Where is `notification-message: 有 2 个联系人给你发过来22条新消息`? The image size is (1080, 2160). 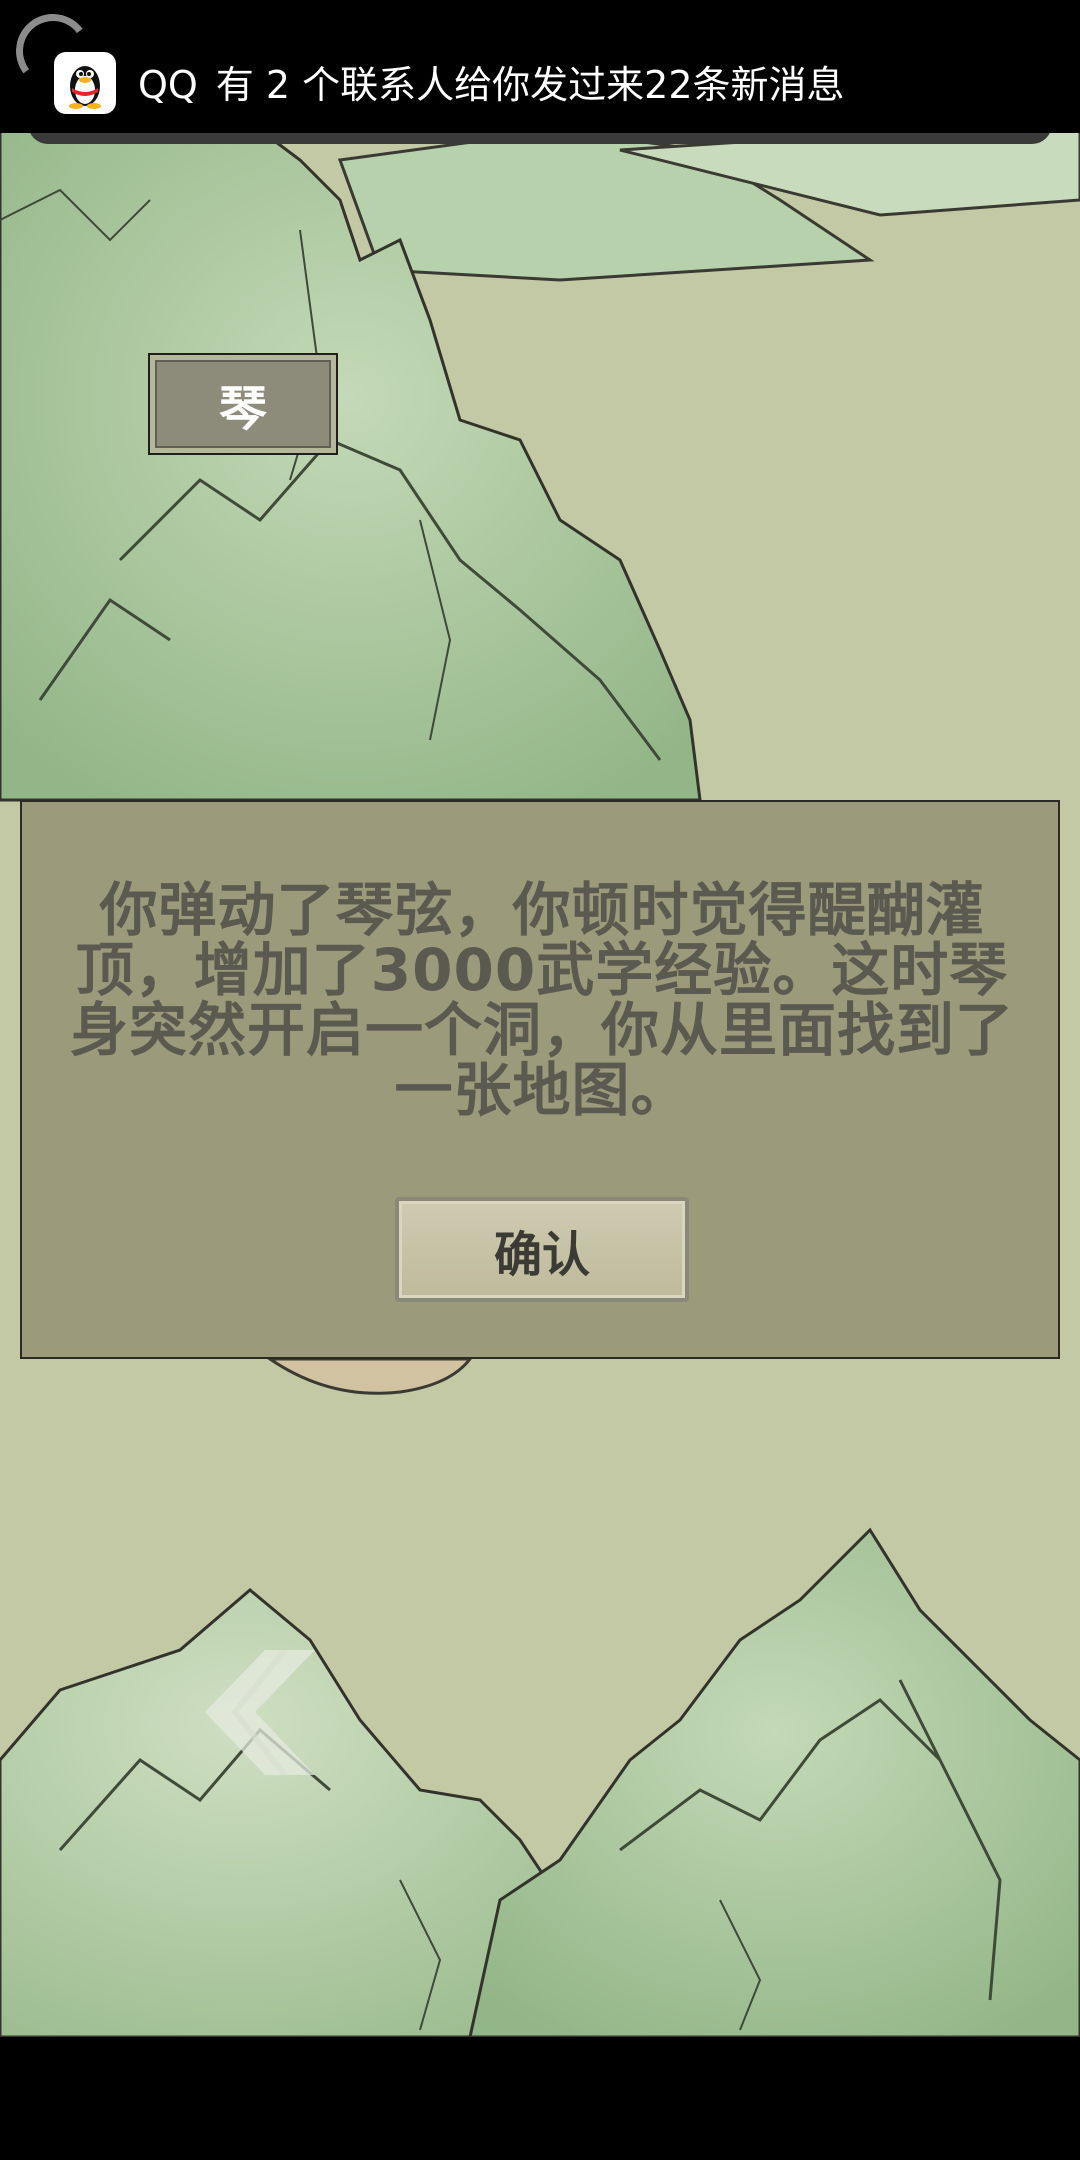
notification-message: 有 2 个联系人给你发过来22条新消息 is located at coordinates (530, 85).